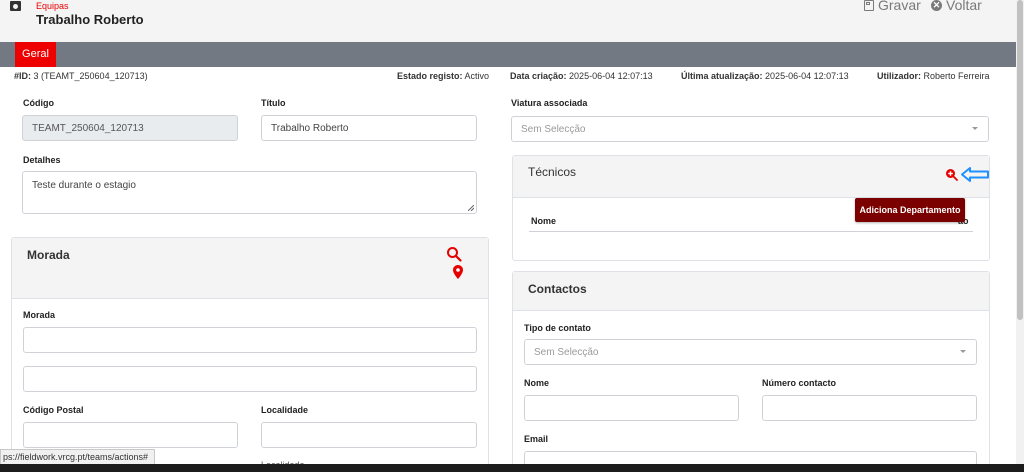  What do you see at coordinates (23, 76) in the screenshot?
I see `id-label: #ID:` at bounding box center [23, 76].